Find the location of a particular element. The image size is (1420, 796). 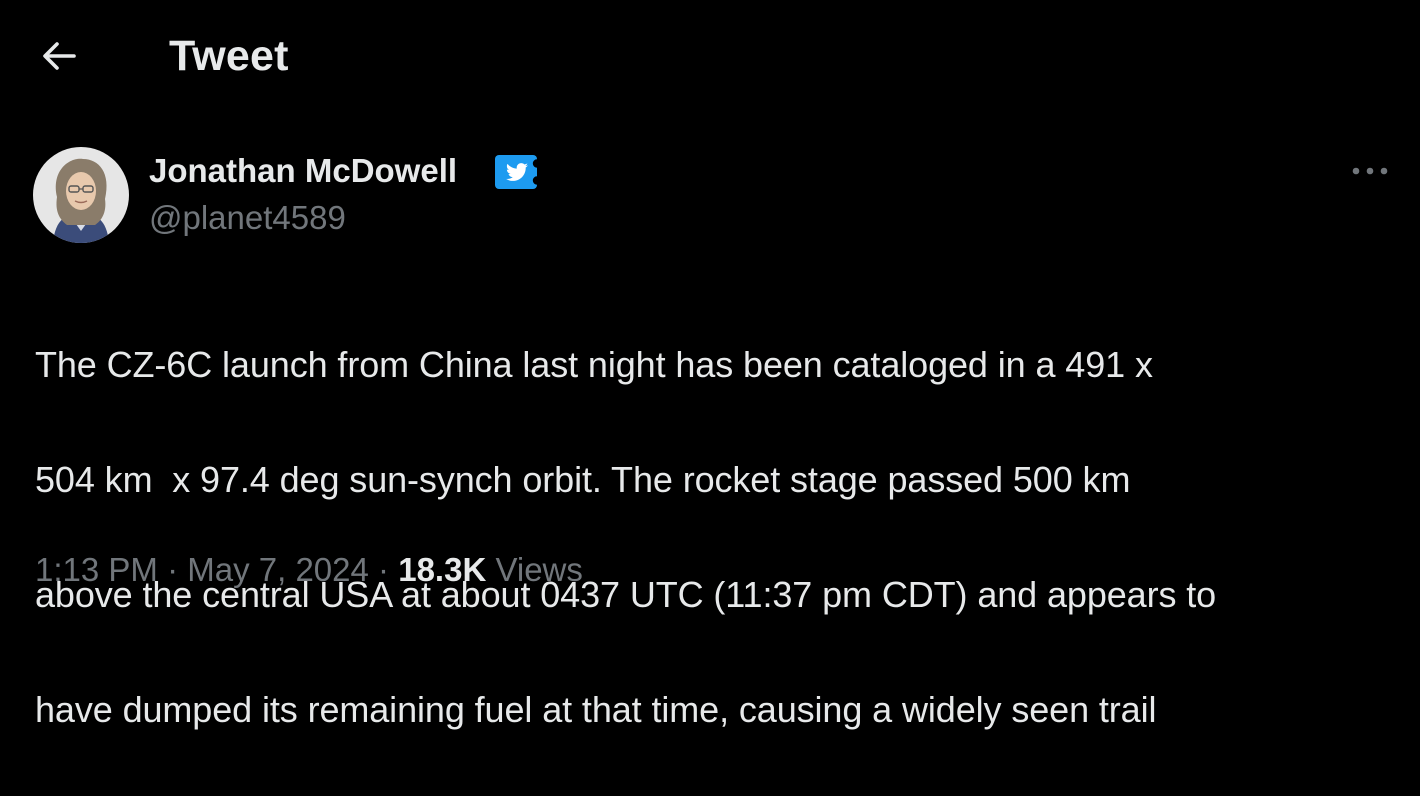

avatar is located at coordinates (81, 195).